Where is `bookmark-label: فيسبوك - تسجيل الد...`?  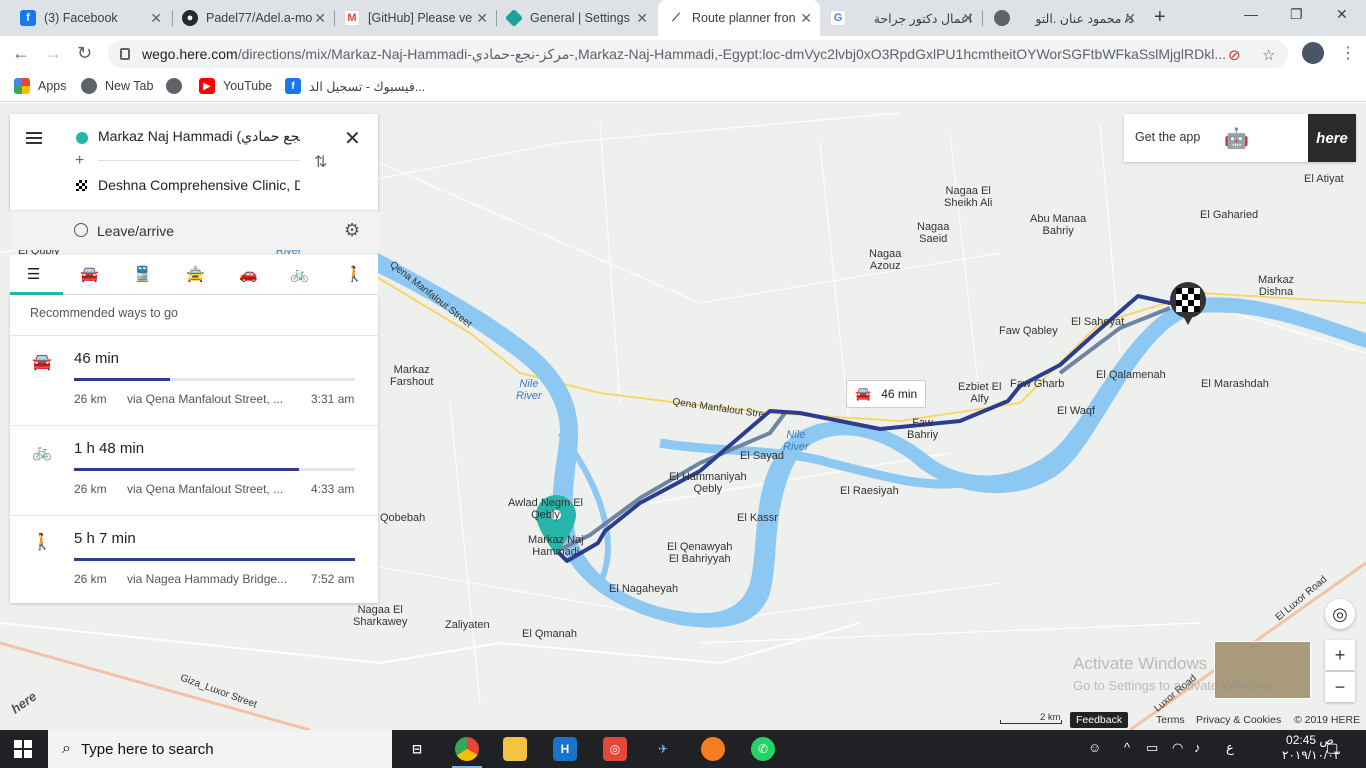 bookmark-label: فيسبوك - تسجيل الد... is located at coordinates (367, 86).